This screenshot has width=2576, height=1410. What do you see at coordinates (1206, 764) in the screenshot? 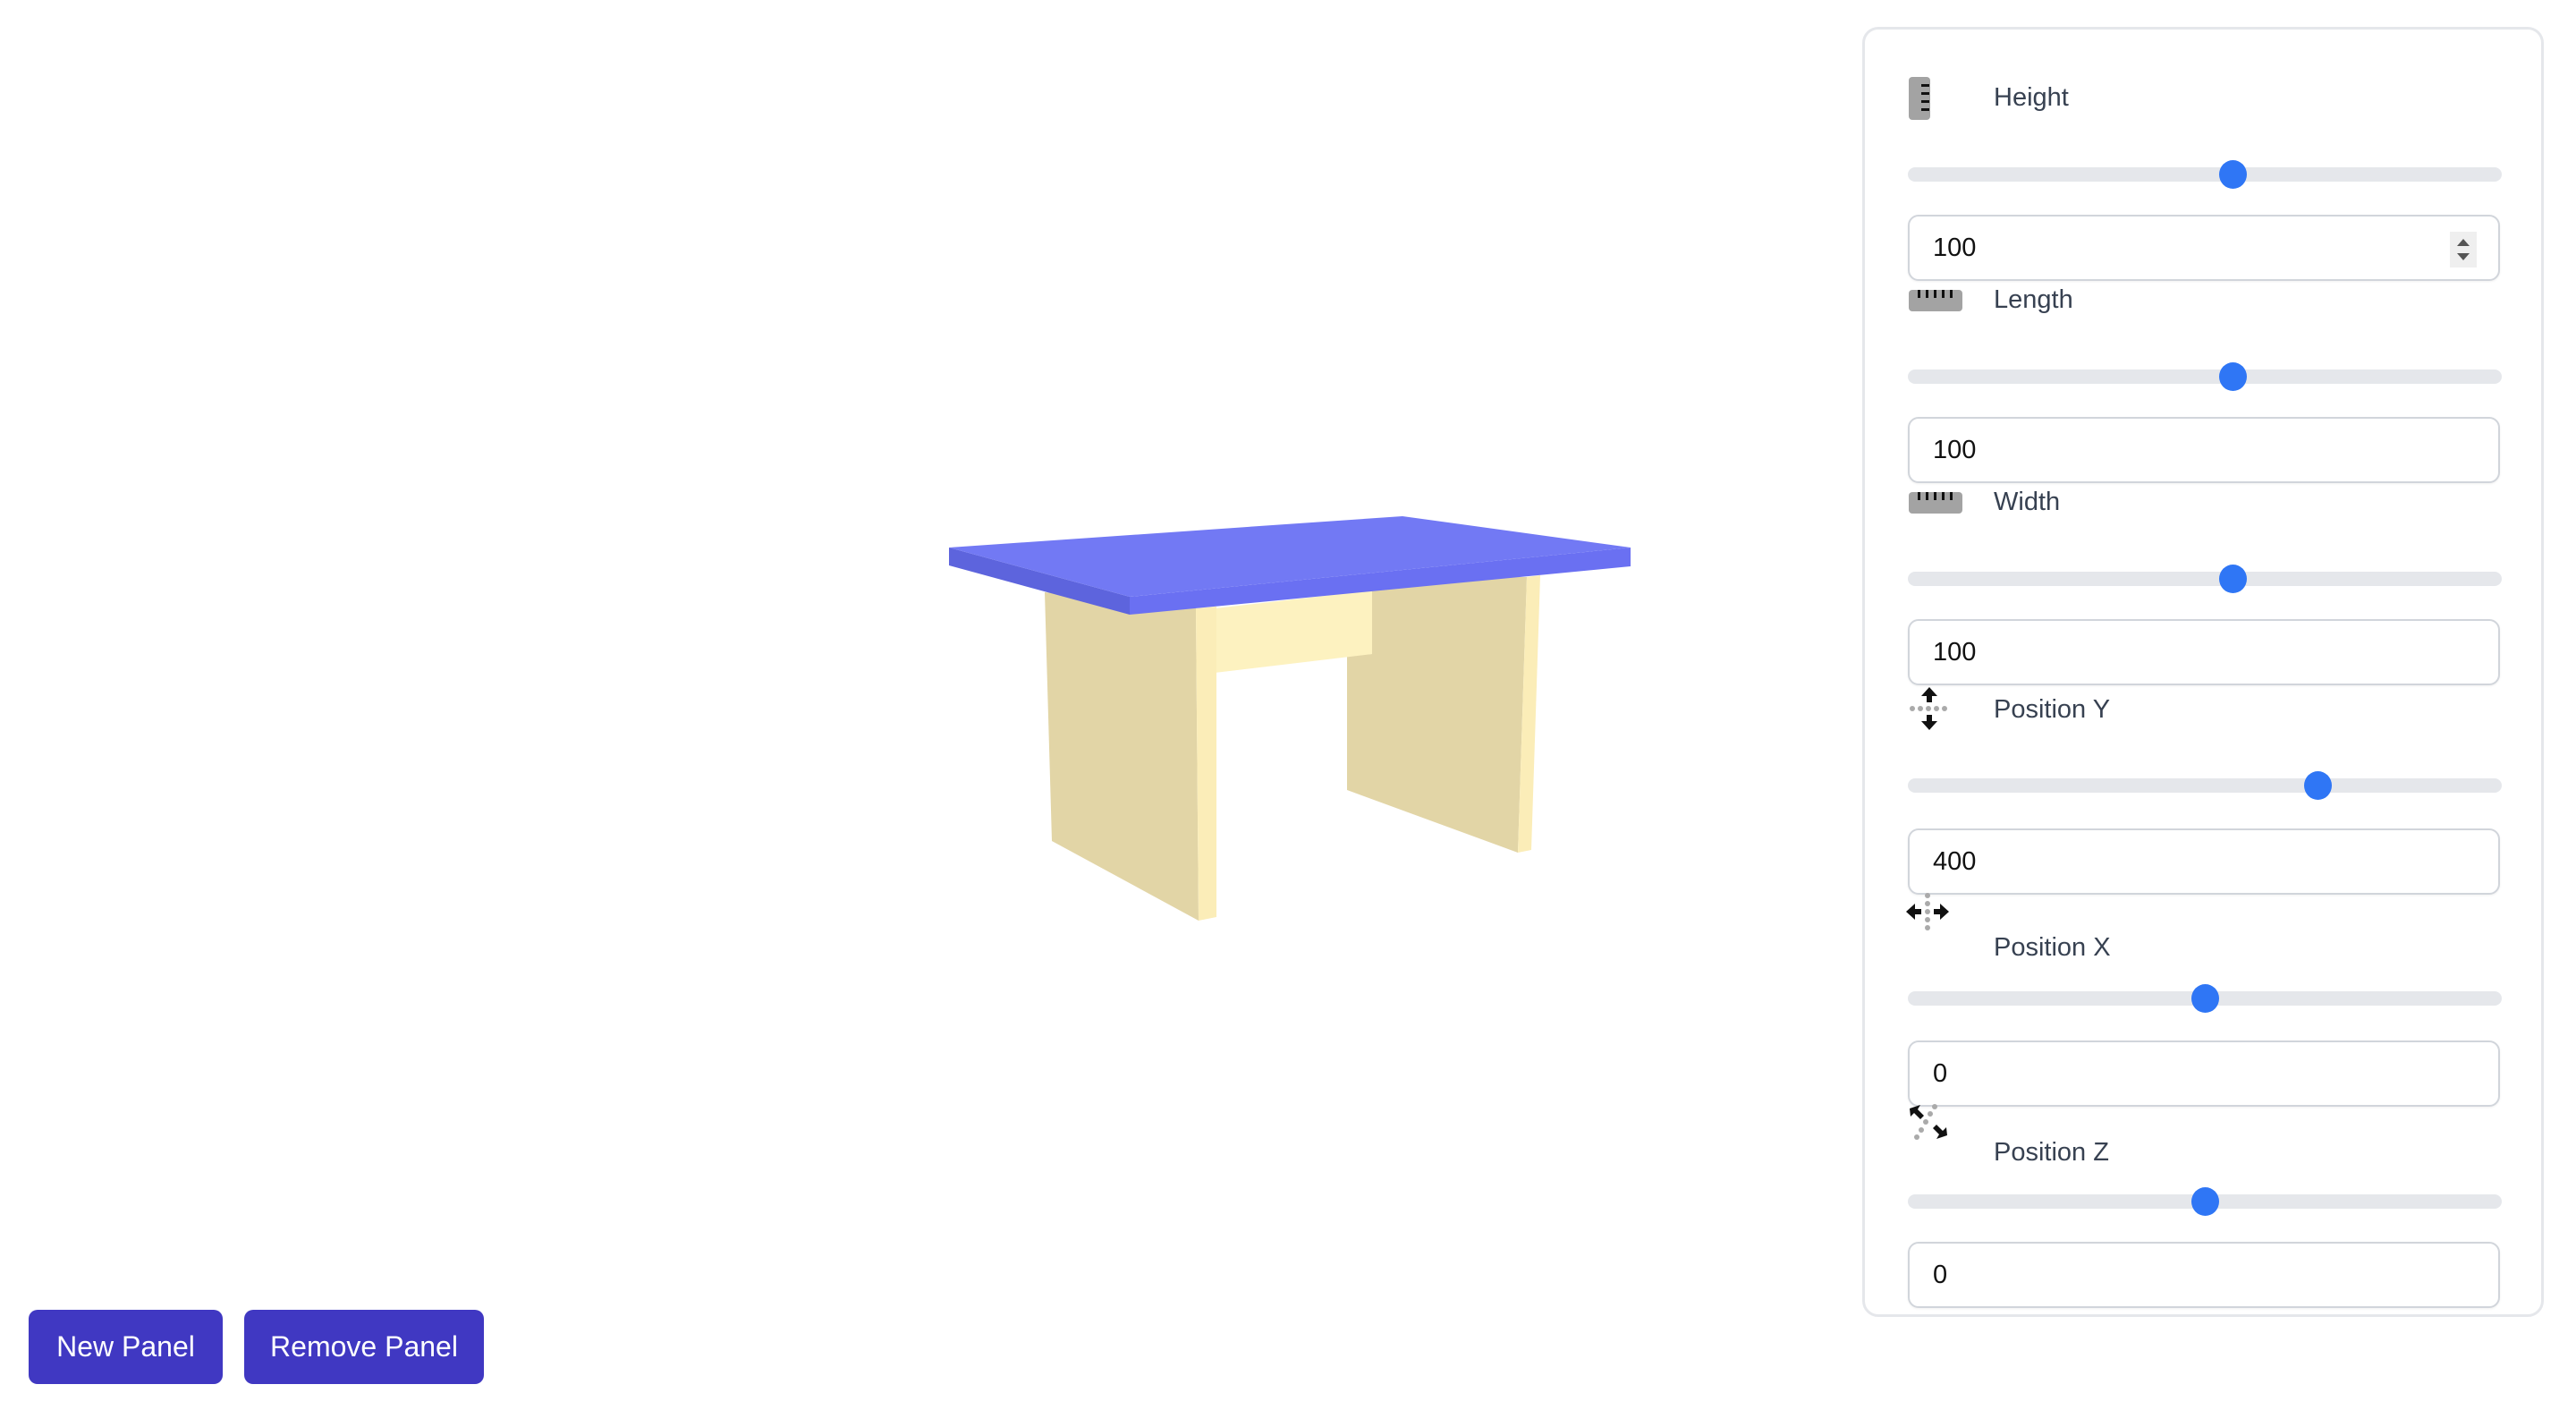
I see `left-leg-edge` at bounding box center [1206, 764].